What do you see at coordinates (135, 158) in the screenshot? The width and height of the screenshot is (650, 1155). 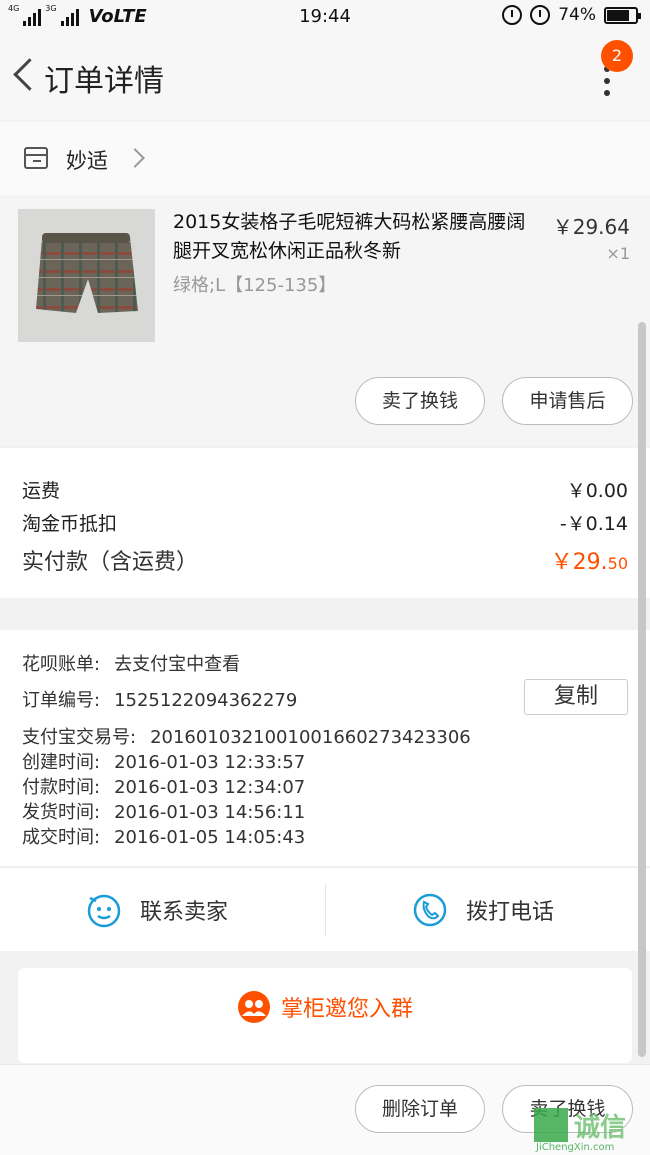 I see `chevron-right-icon` at bounding box center [135, 158].